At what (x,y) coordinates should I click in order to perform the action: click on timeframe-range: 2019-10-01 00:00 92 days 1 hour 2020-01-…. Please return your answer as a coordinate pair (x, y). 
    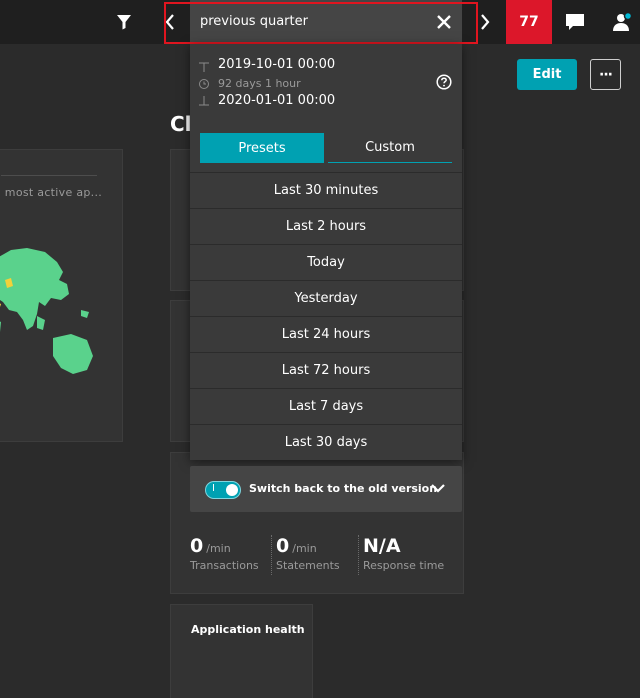
    Looking at the image, I should click on (326, 83).